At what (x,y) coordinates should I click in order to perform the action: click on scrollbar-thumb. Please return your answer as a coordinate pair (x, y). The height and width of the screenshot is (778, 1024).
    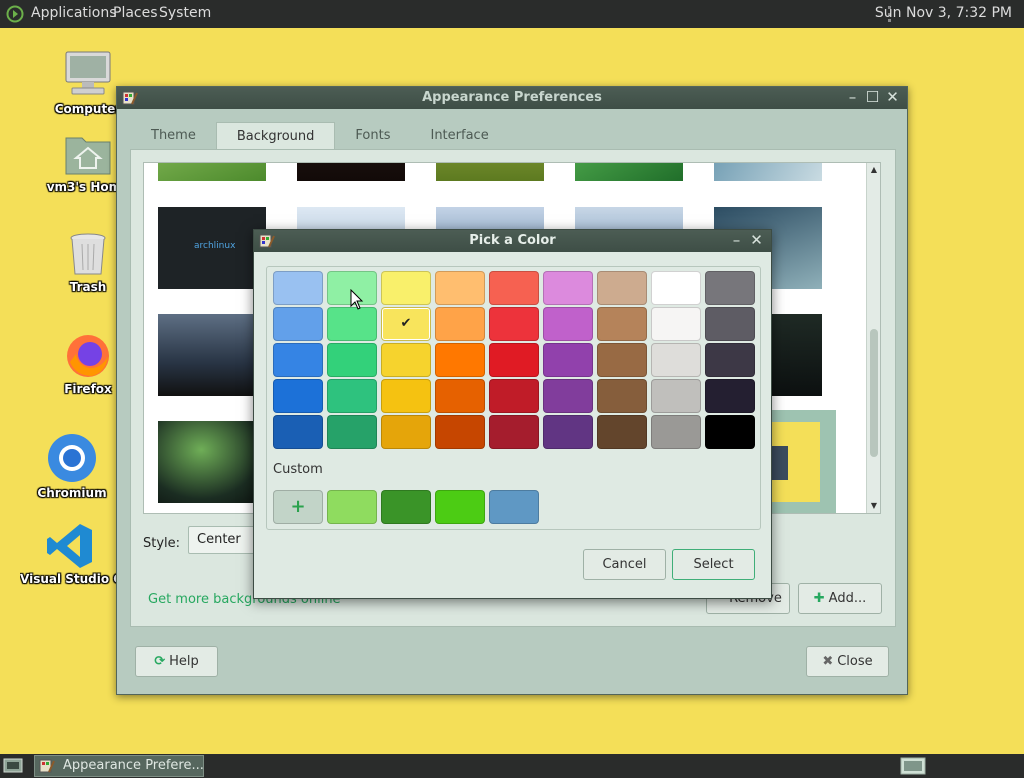
    Looking at the image, I should click on (874, 393).